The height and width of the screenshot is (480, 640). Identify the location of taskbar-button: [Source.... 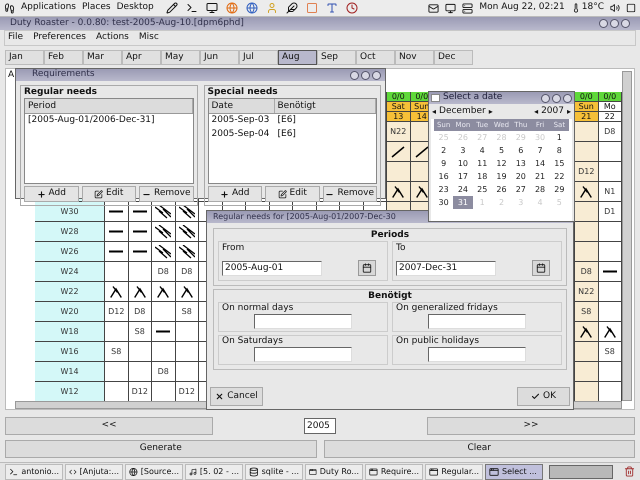
(154, 472).